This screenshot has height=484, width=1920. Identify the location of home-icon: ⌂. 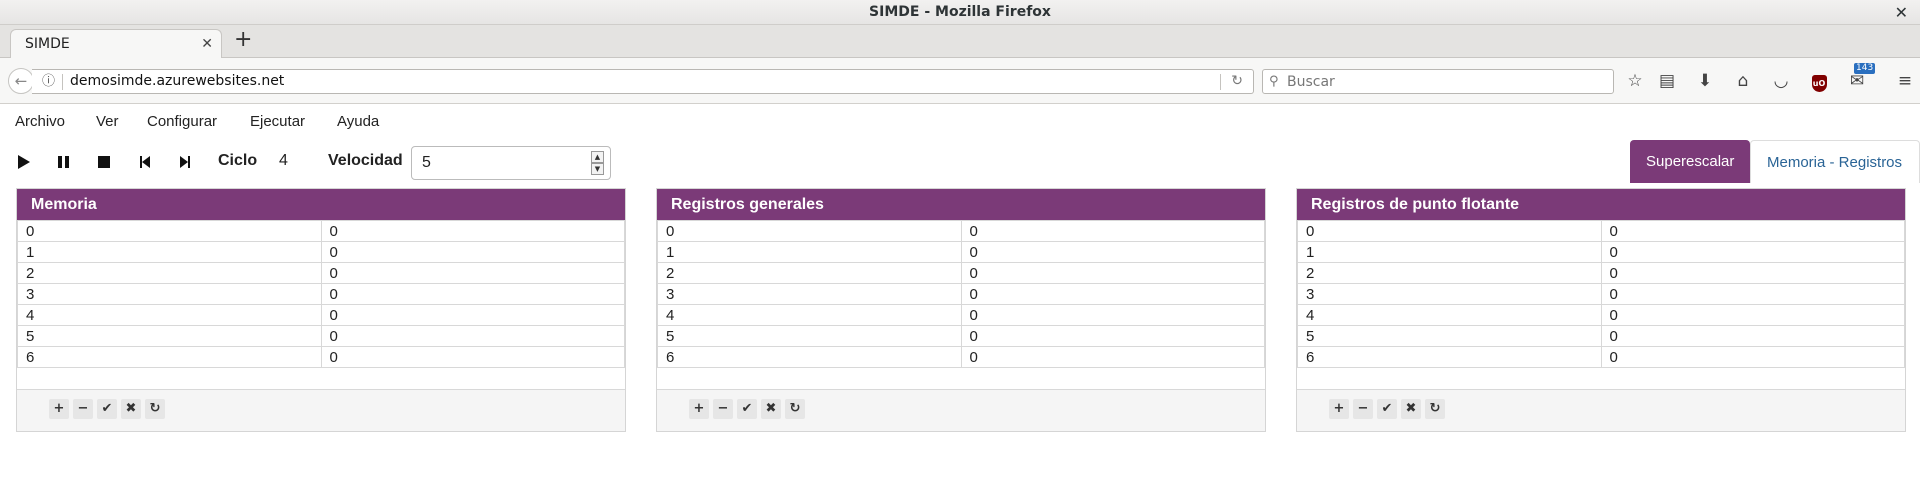
(1743, 81).